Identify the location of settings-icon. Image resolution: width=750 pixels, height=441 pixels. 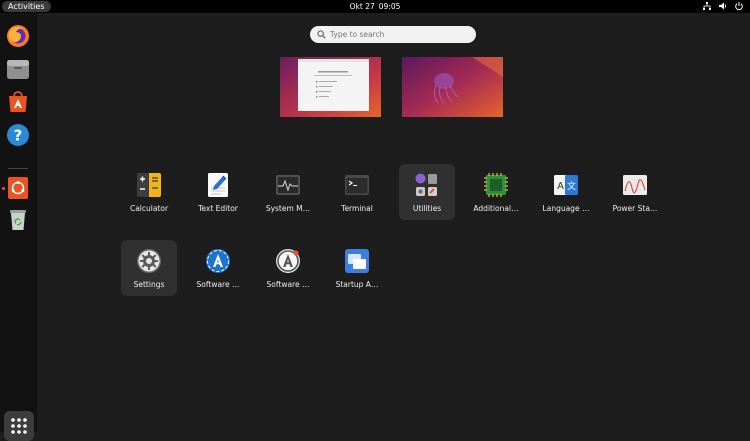
(149, 261).